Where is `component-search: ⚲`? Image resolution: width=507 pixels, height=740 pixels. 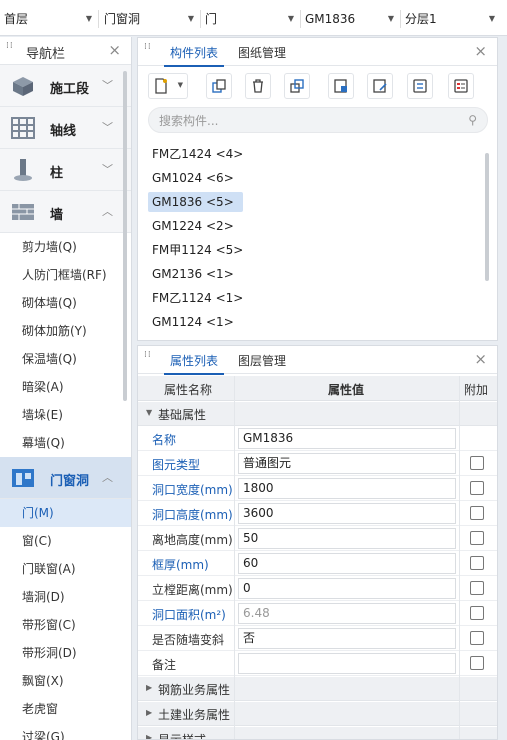 component-search: ⚲ is located at coordinates (318, 120).